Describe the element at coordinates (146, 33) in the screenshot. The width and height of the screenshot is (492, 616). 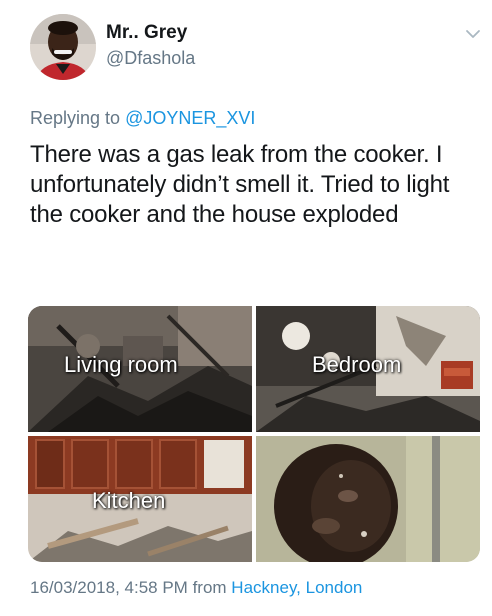
I see `display-name: Mr.. Grey` at that location.